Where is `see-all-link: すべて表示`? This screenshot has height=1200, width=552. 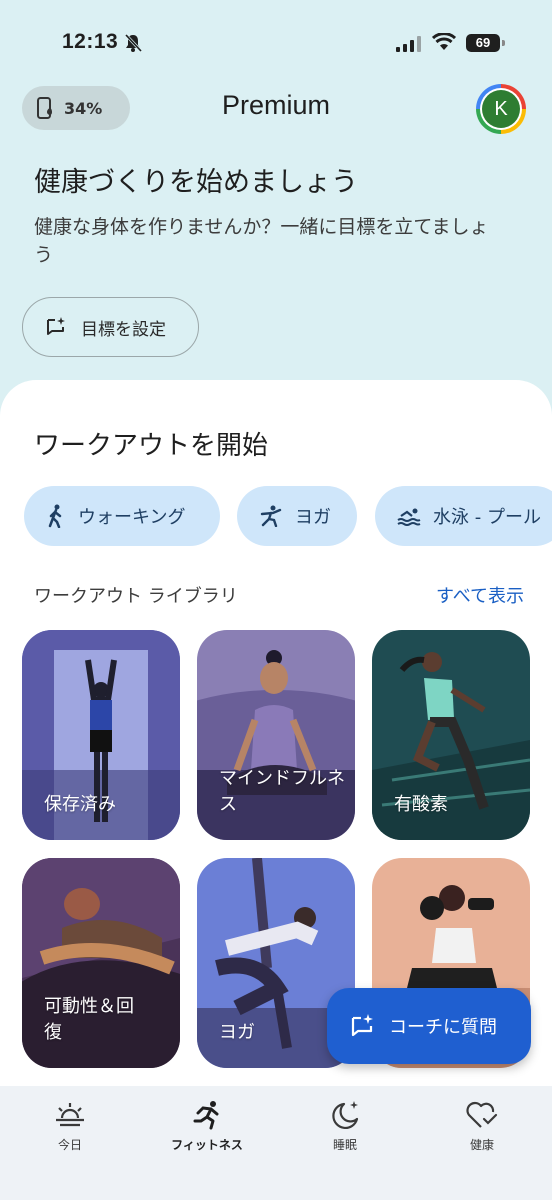
see-all-link: すべて表示 is located at coordinates (480, 595).